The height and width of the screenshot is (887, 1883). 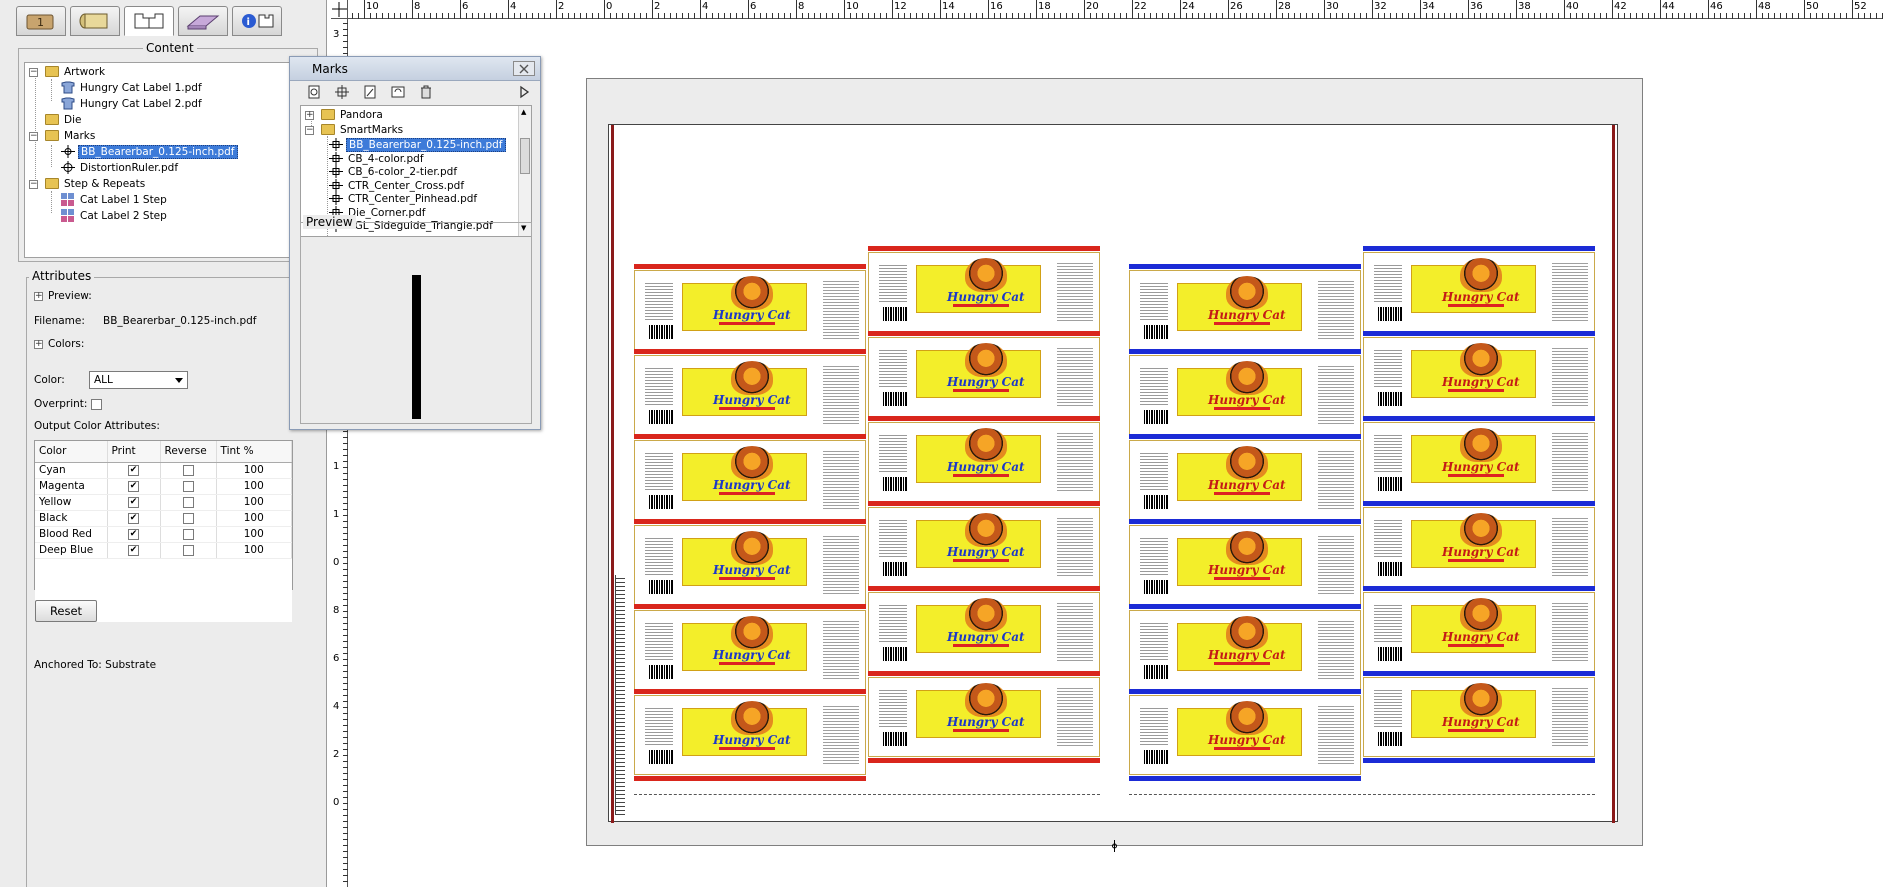 I want to click on ruler-tick-label: 18, so click(x=1044, y=6).